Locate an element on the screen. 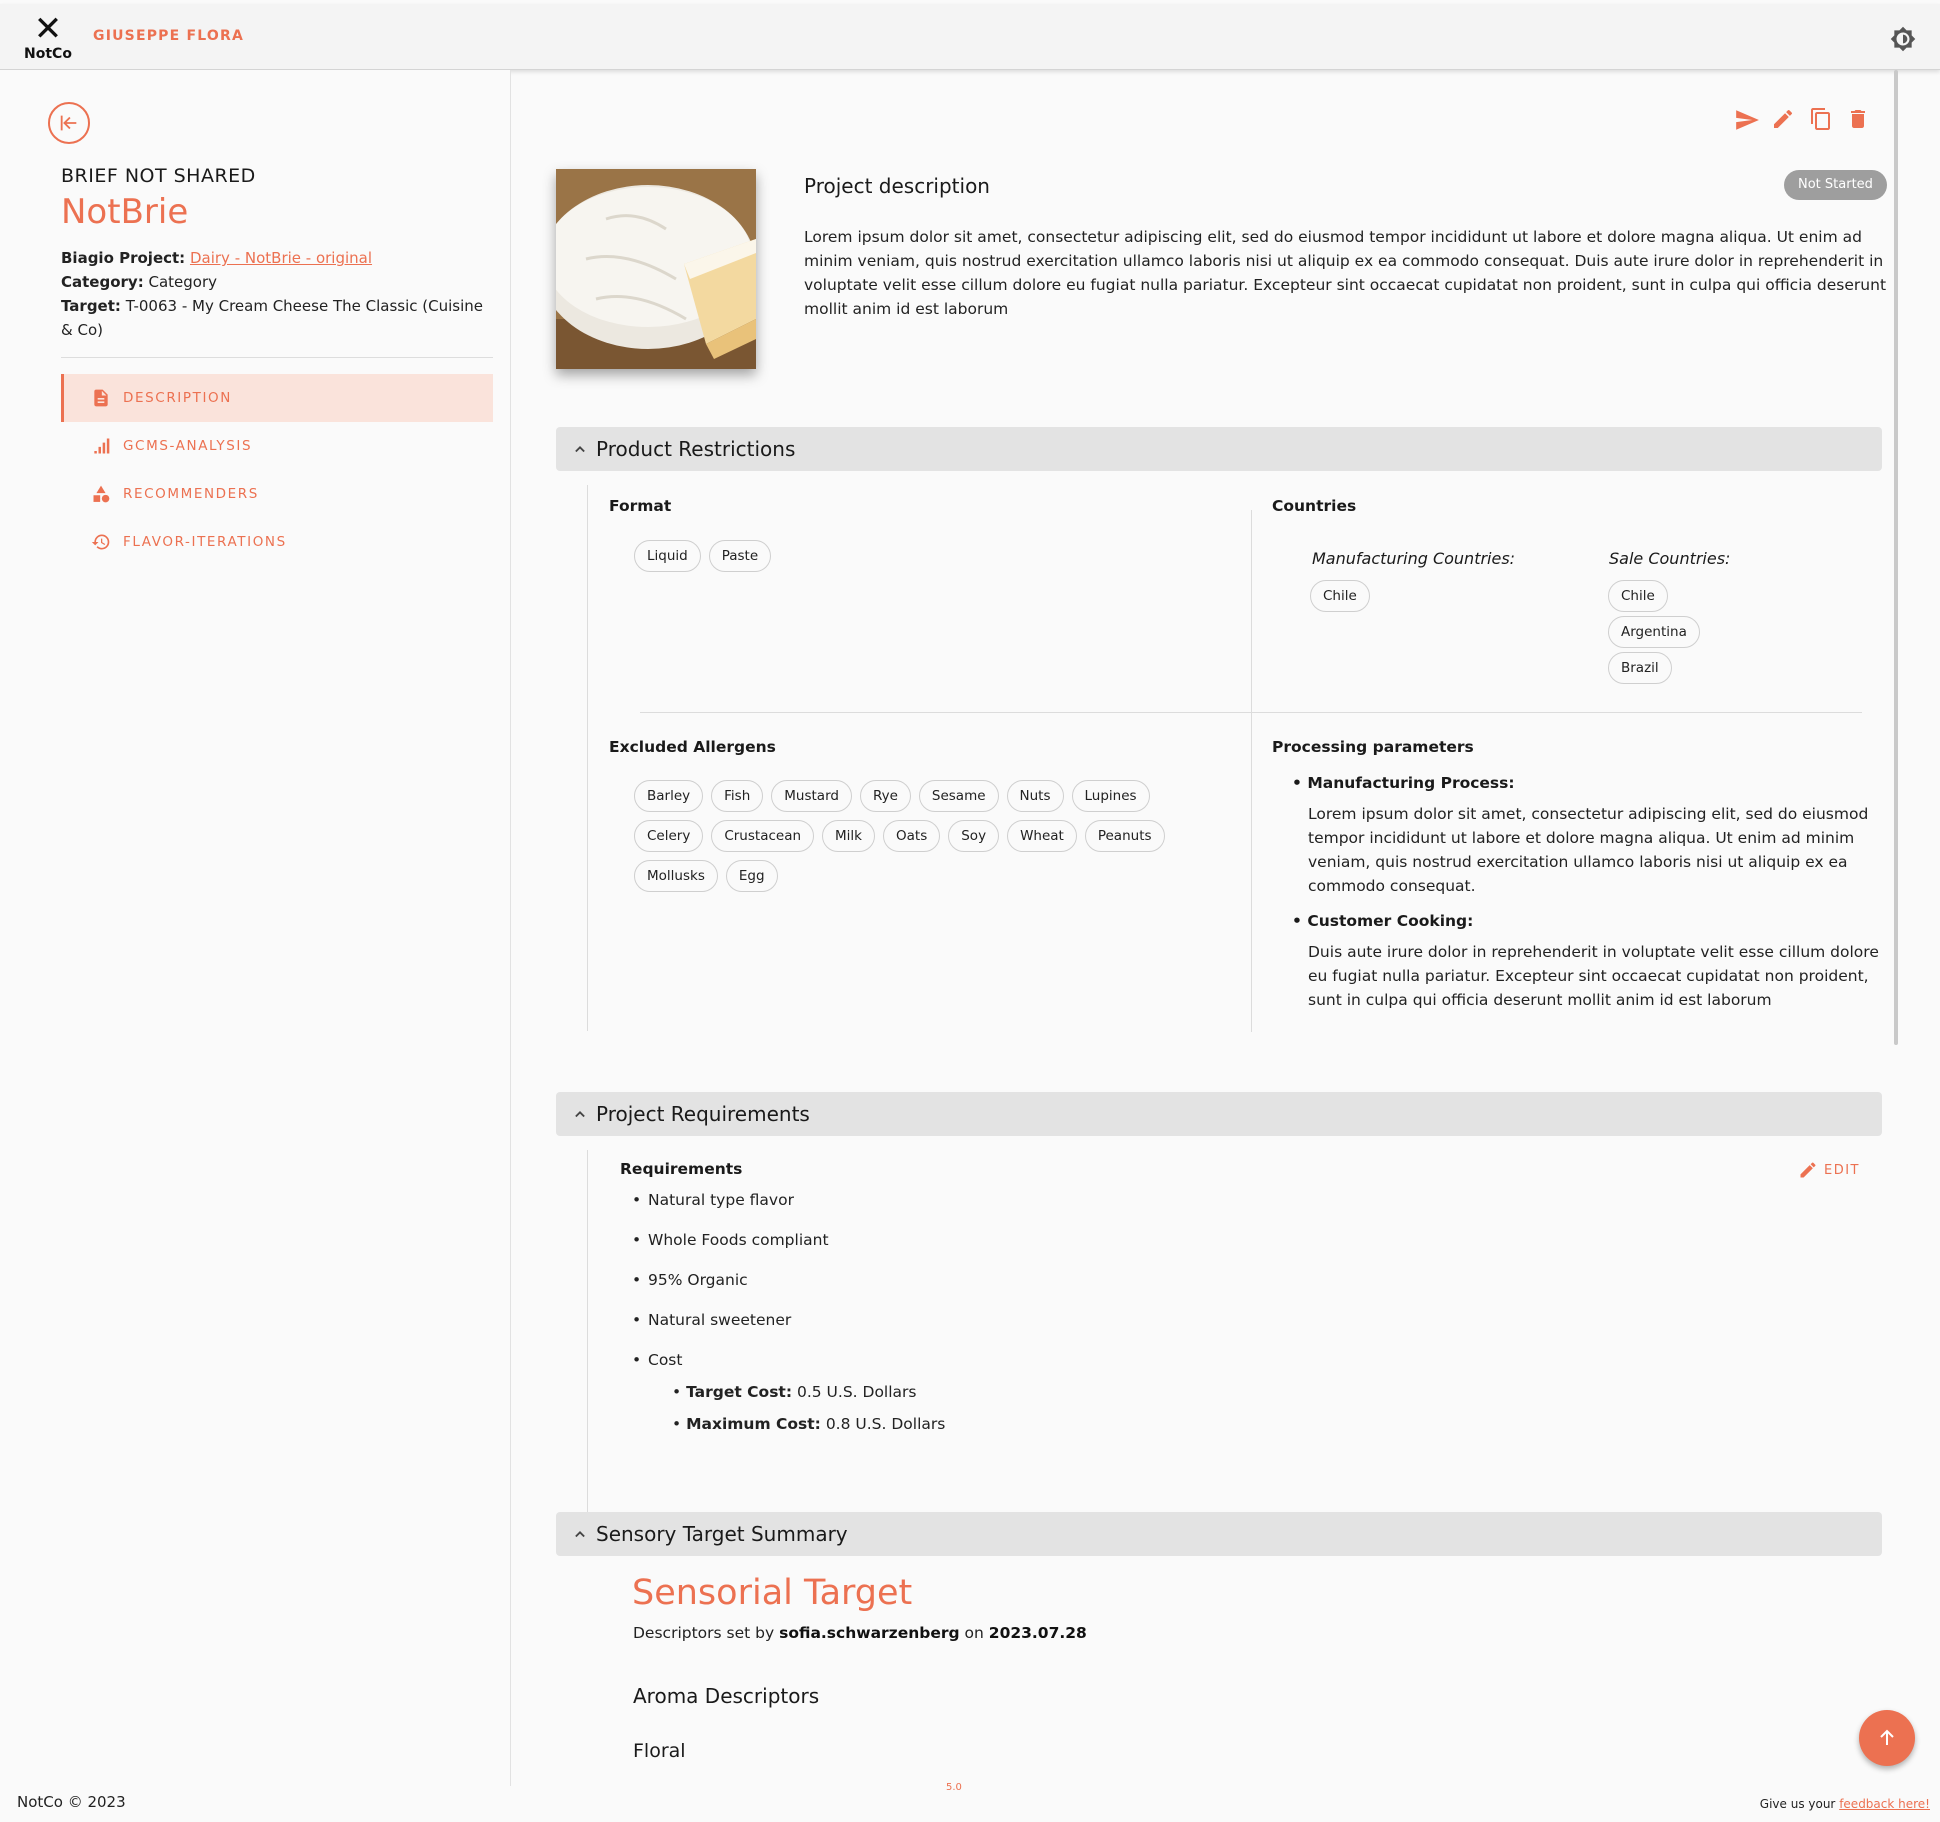 The width and height of the screenshot is (1940, 1822). max-cost-label: Maximum Cost: is located at coordinates (753, 1424).